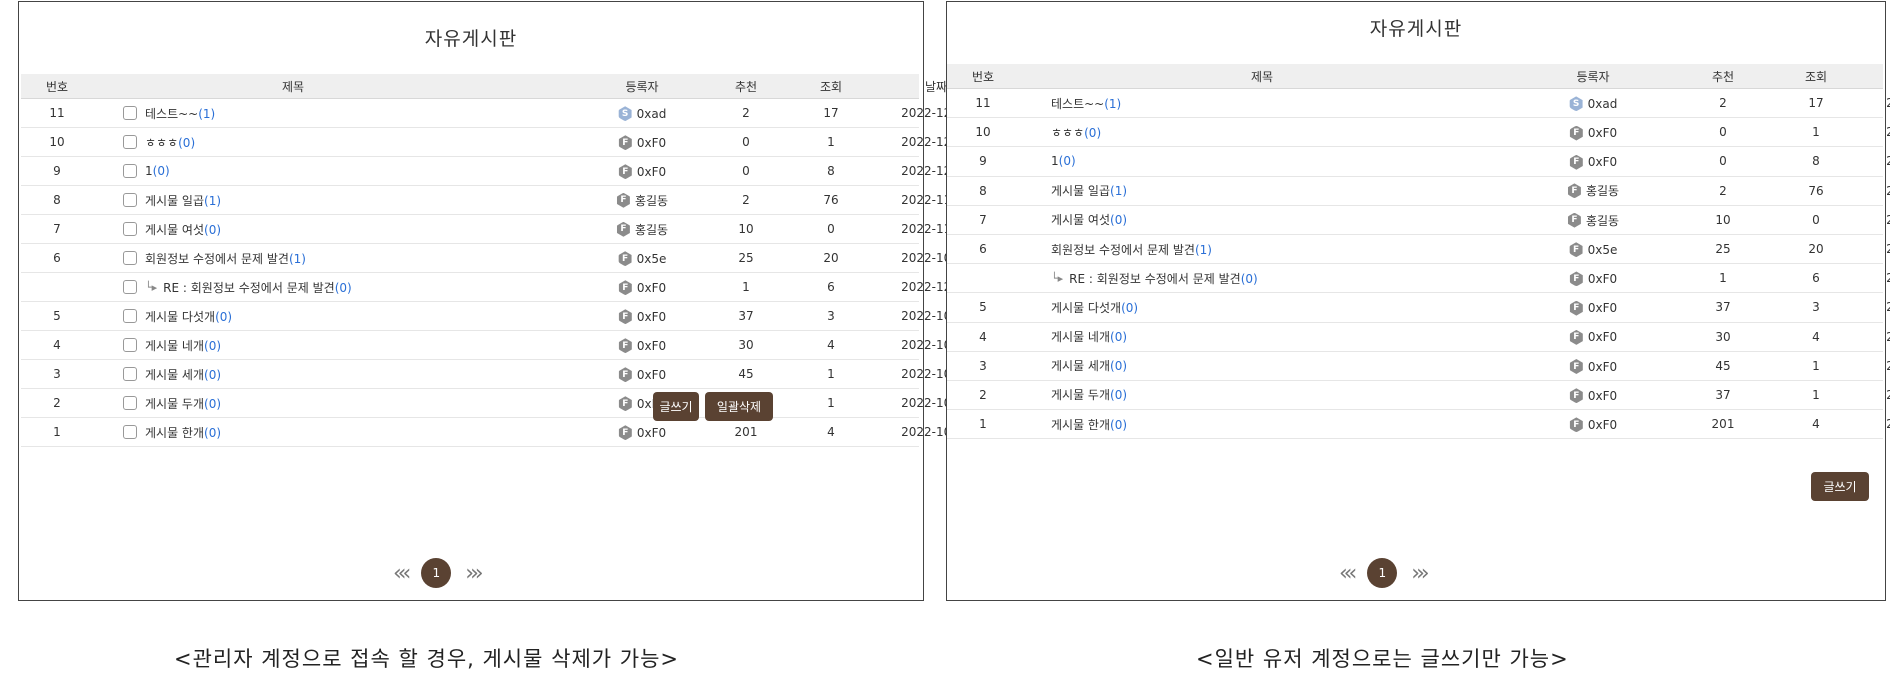  Describe the element at coordinates (1593, 249) in the screenshot. I see `writer-cell: F 0x5e` at that location.